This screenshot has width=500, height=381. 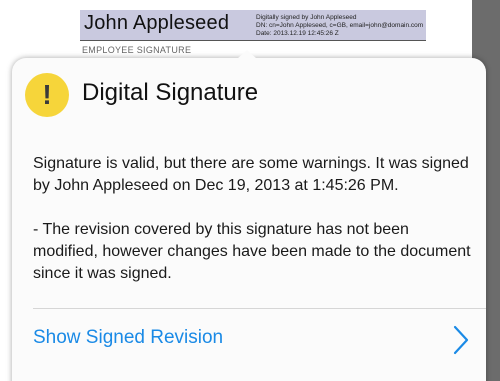 I want to click on warning-glyph: !, so click(x=47, y=94).